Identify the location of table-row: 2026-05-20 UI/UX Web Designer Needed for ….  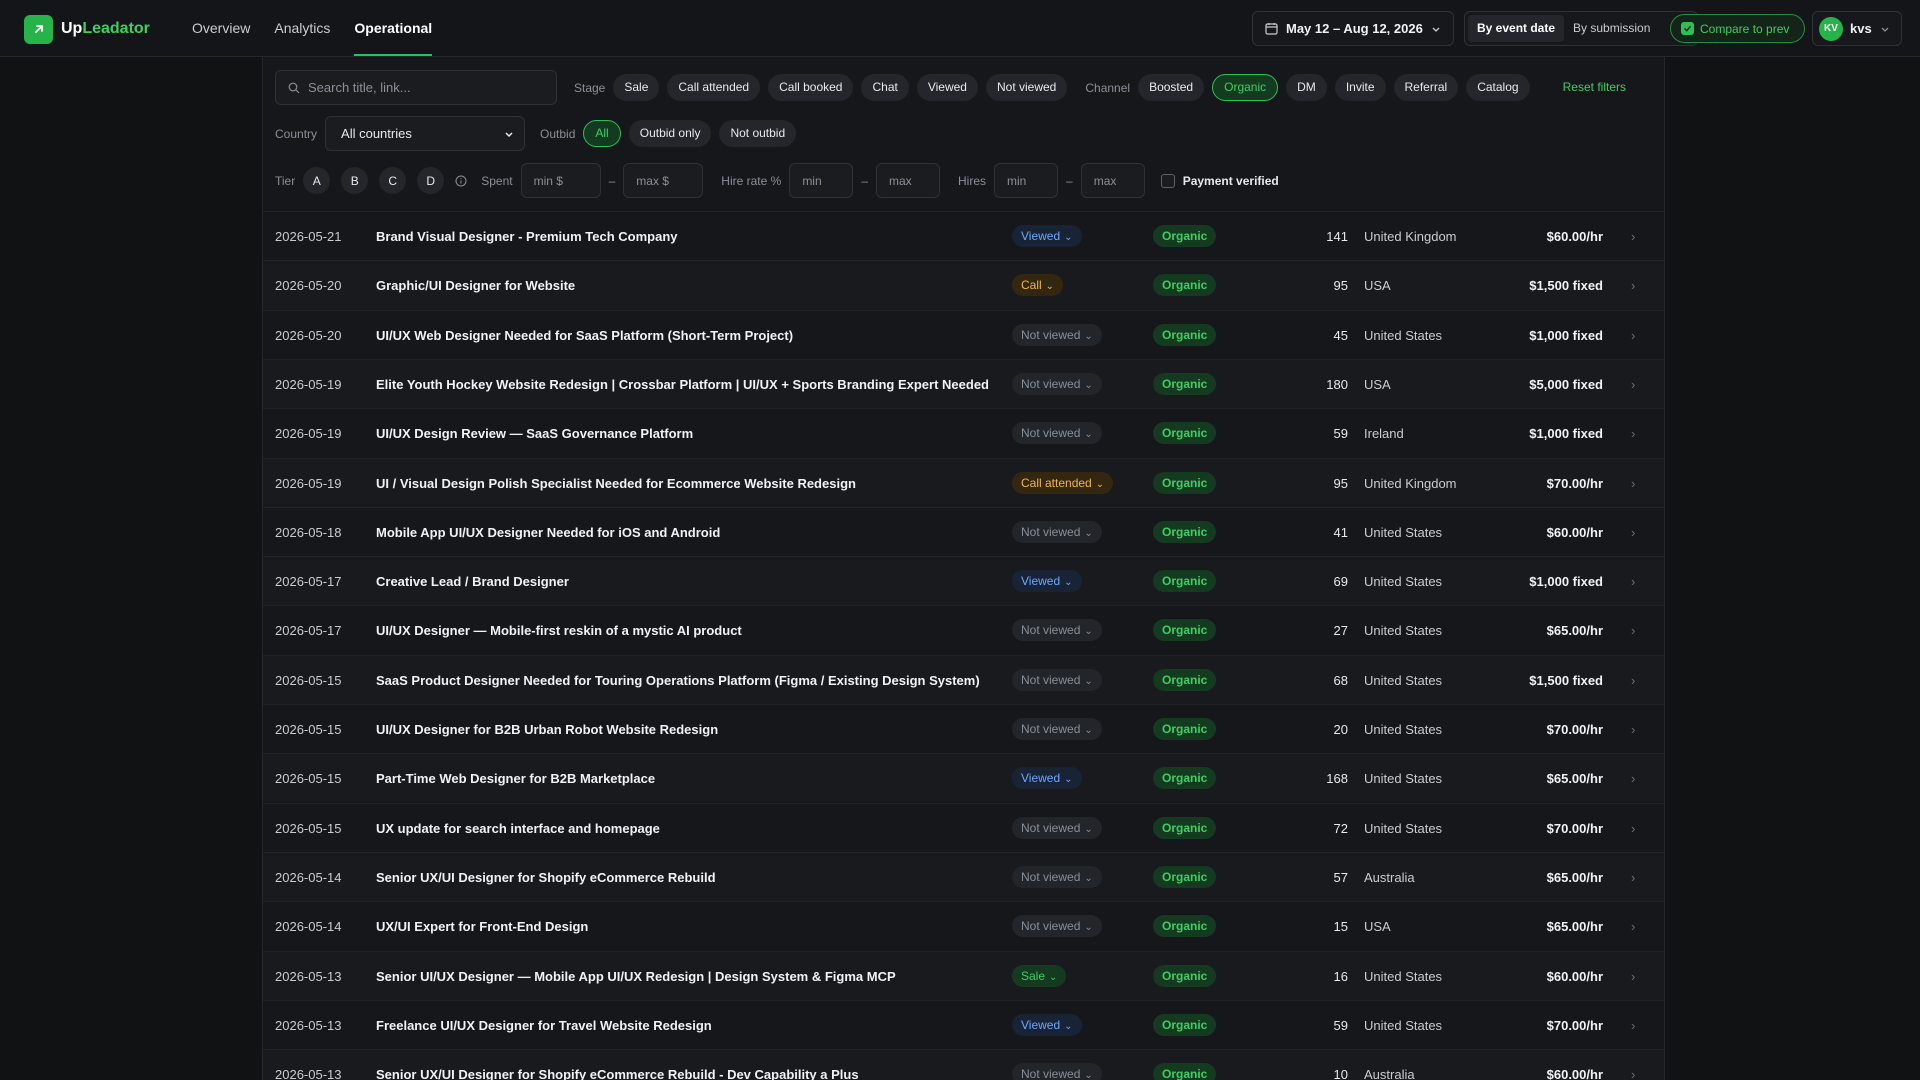
(963, 334).